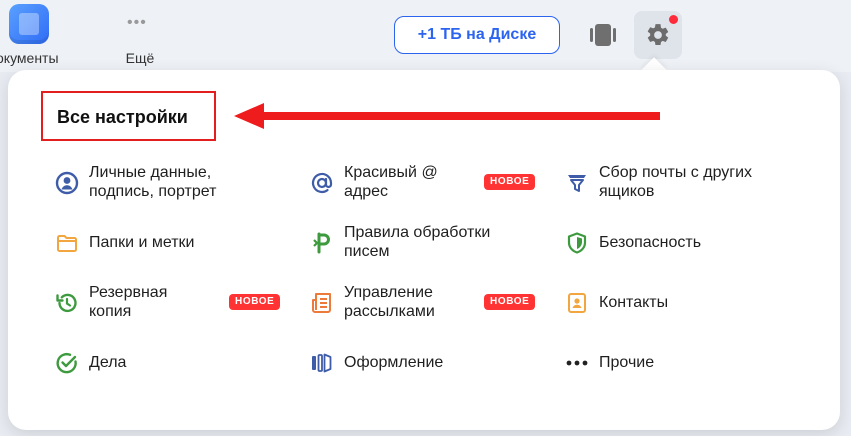 Image resolution: width=851 pixels, height=436 pixels. I want to click on all-settings-highlight: Все настройки, so click(128, 116).